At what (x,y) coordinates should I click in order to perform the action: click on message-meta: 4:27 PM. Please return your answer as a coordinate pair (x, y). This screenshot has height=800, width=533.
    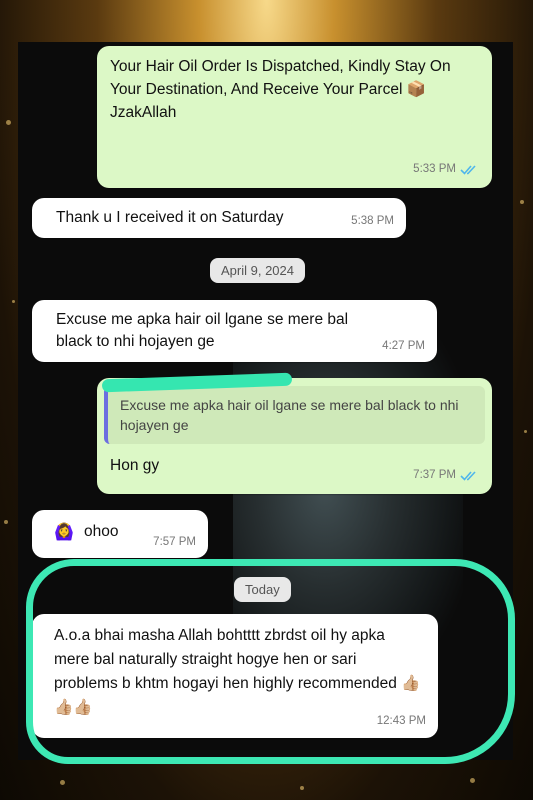
    Looking at the image, I should click on (403, 346).